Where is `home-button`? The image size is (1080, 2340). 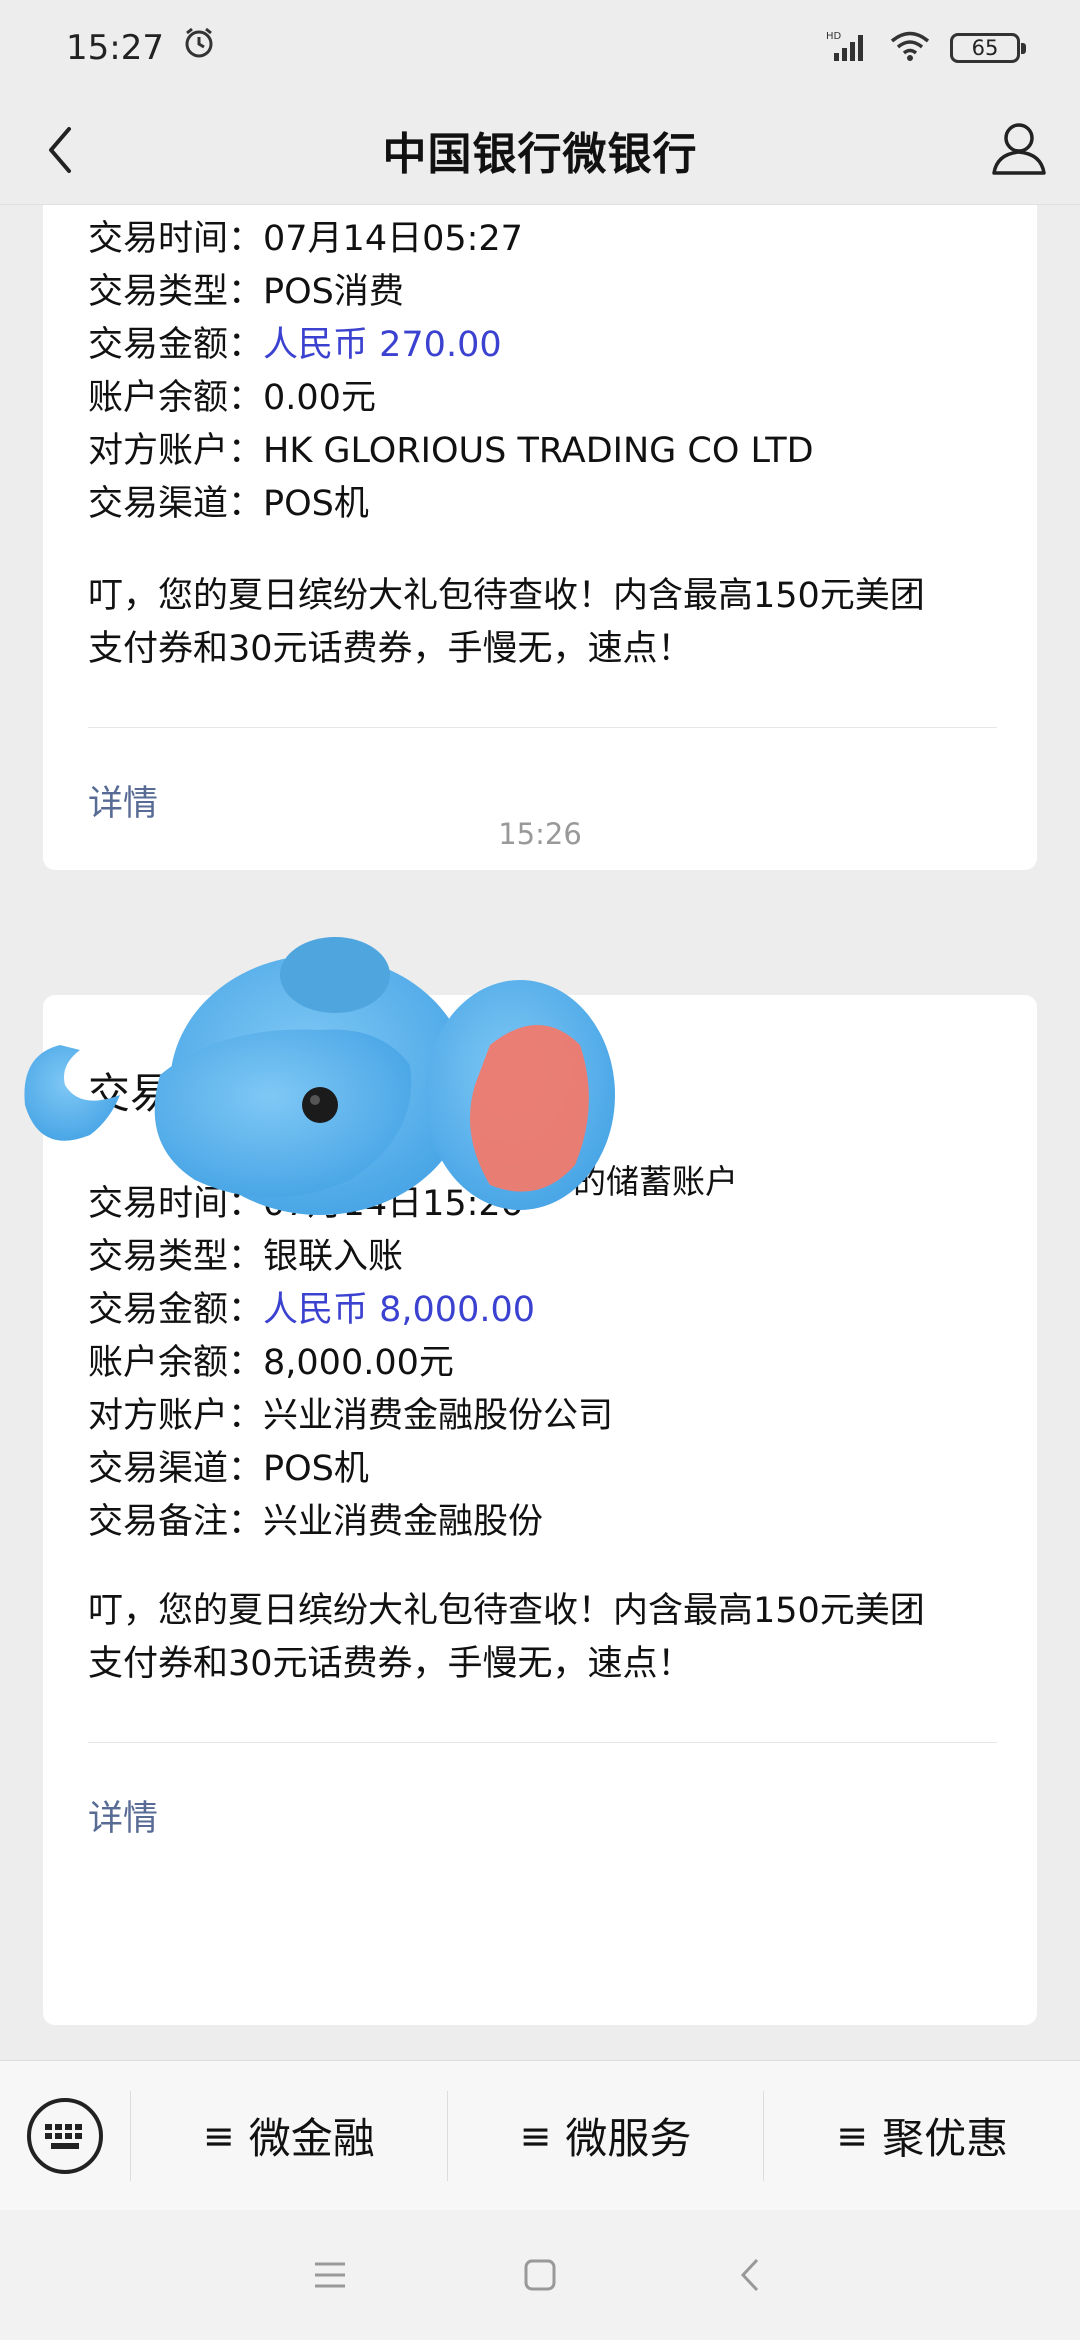
home-button is located at coordinates (540, 2275).